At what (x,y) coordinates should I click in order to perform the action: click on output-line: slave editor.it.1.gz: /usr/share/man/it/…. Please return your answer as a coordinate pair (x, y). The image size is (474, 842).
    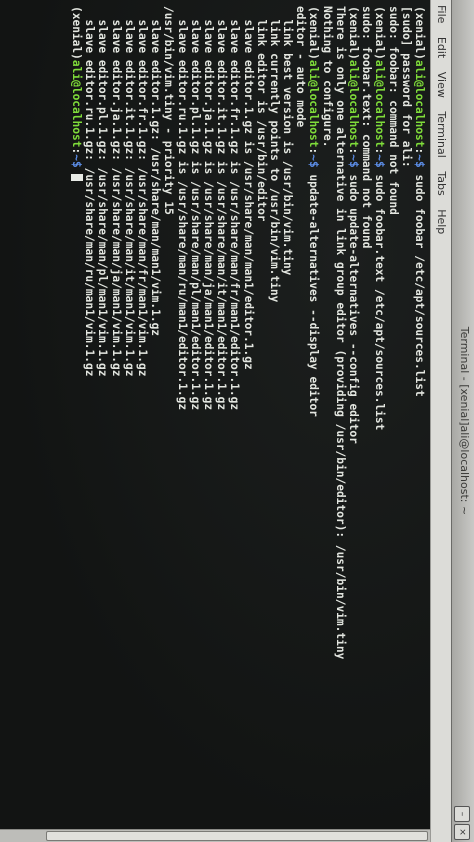
    Looking at the image, I should click on (129, 424).